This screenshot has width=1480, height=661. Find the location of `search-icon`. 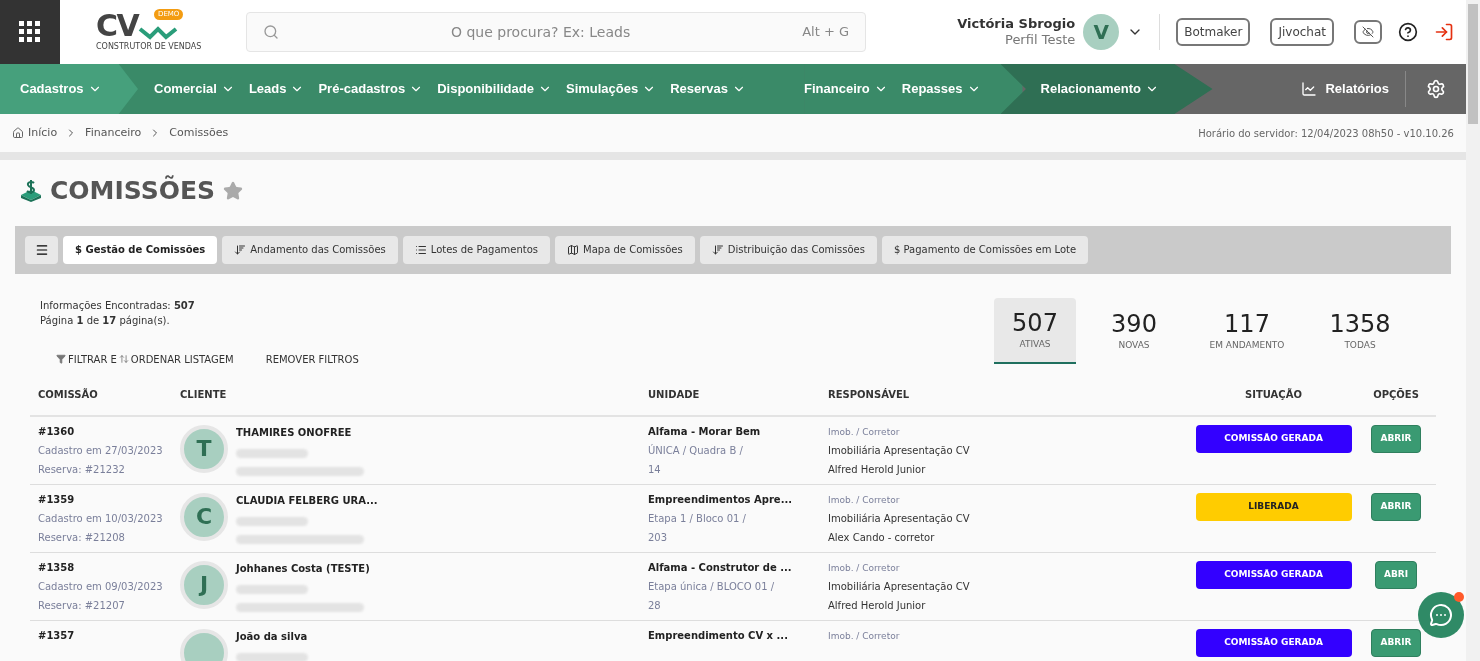

search-icon is located at coordinates (271, 32).